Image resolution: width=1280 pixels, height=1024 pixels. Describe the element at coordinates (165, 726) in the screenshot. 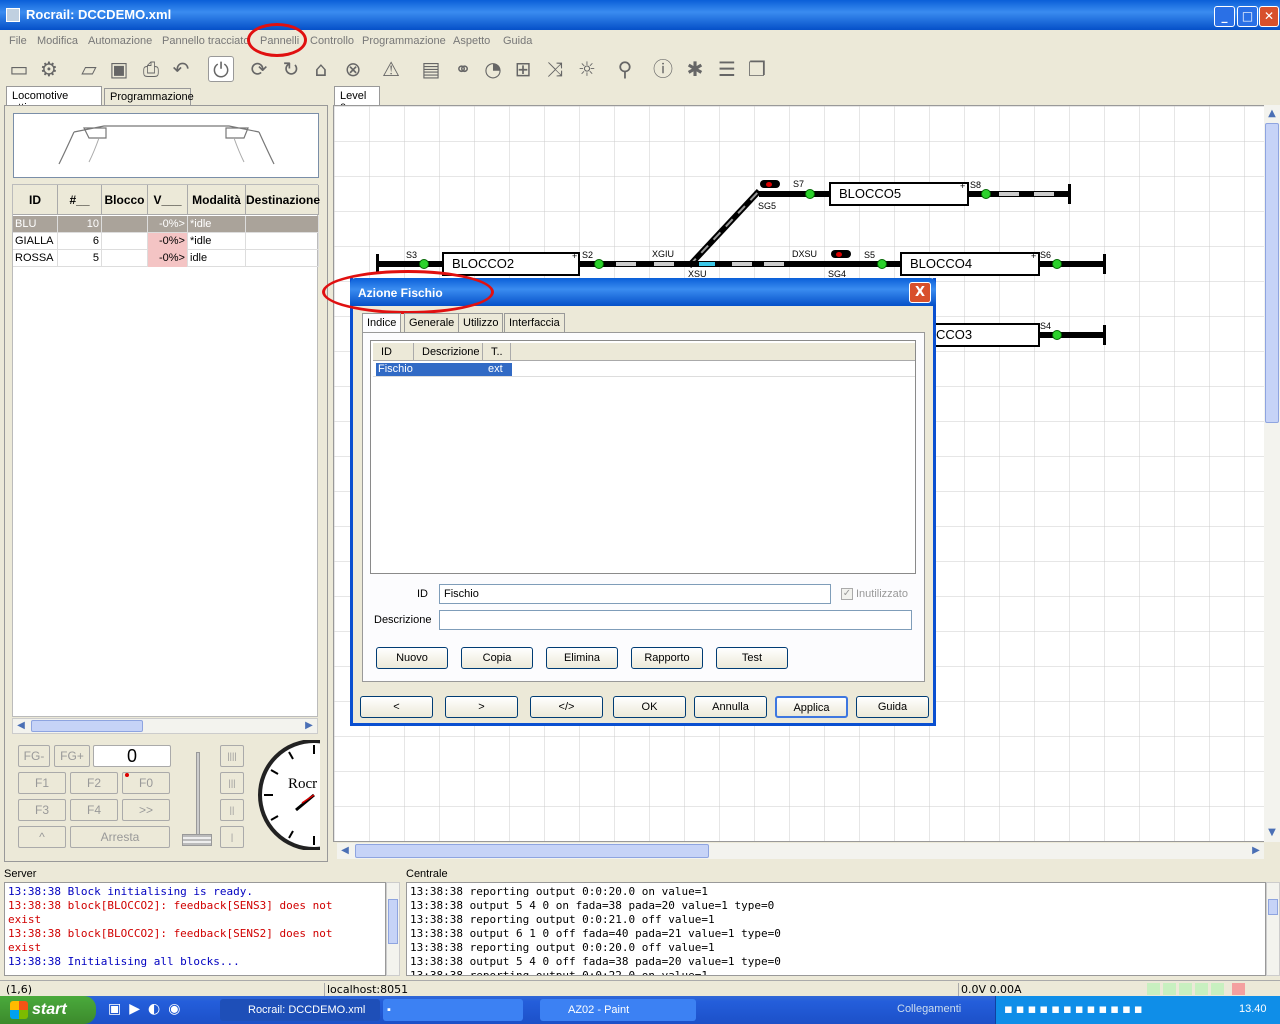

I see `loco-table-scrollbar: ◀ ▶` at that location.